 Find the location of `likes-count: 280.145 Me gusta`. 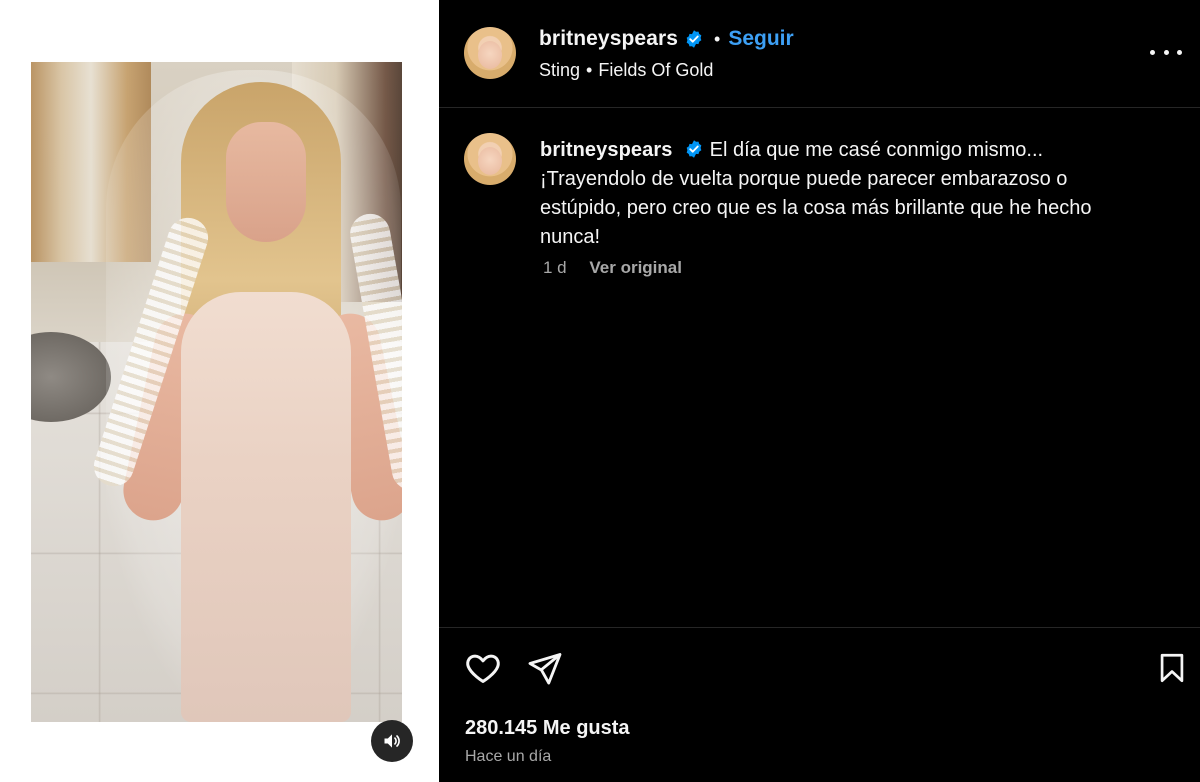

likes-count: 280.145 Me gusta is located at coordinates (547, 728).